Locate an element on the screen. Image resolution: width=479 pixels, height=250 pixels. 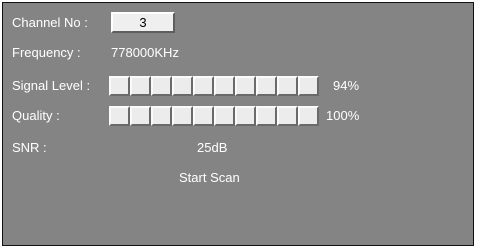
quality-label: Quality : is located at coordinates (36, 115).